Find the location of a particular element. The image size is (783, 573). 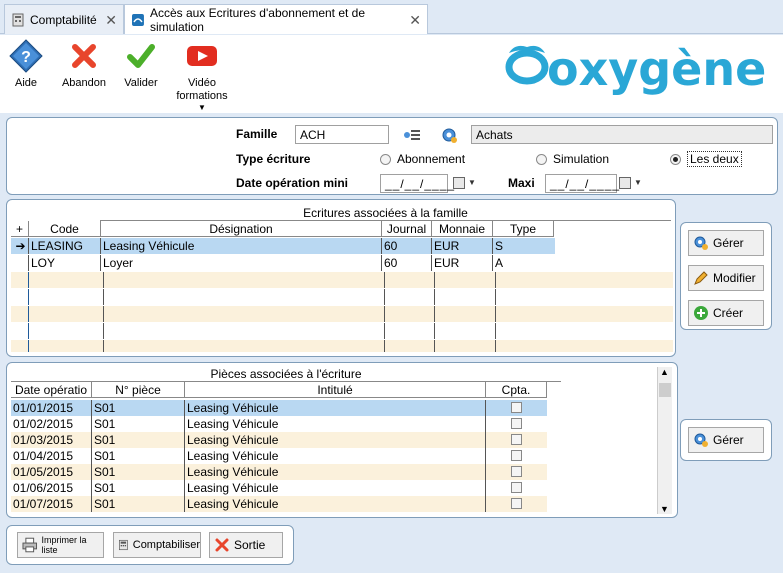

maxi-label: Maxi is located at coordinates (521, 183).